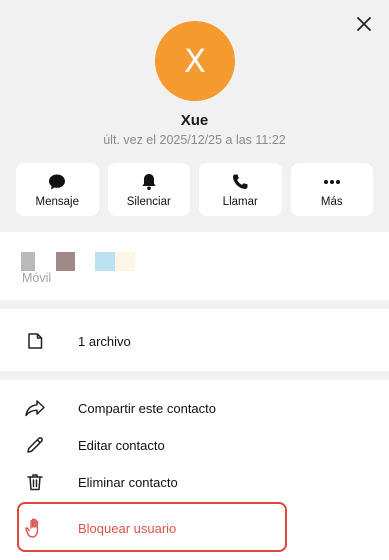  I want to click on share-icon, so click(35, 408).